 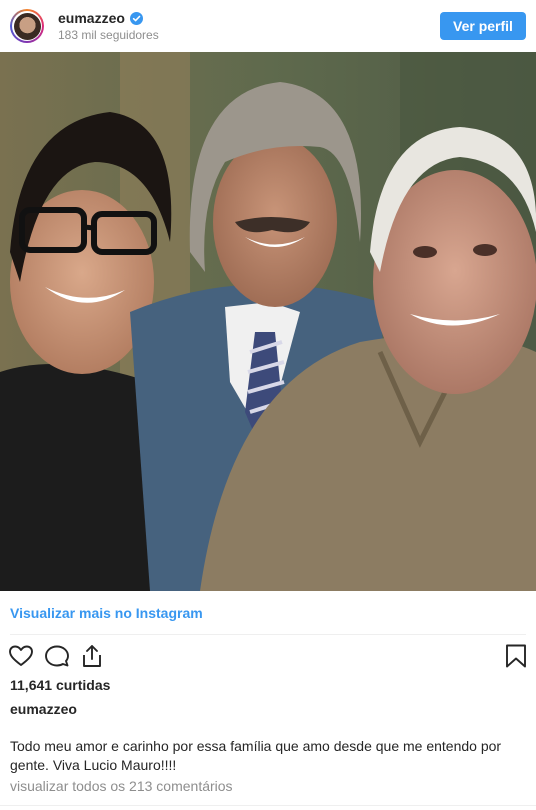 What do you see at coordinates (108, 35) in the screenshot?
I see `follower-count: 183 mil seguidores` at bounding box center [108, 35].